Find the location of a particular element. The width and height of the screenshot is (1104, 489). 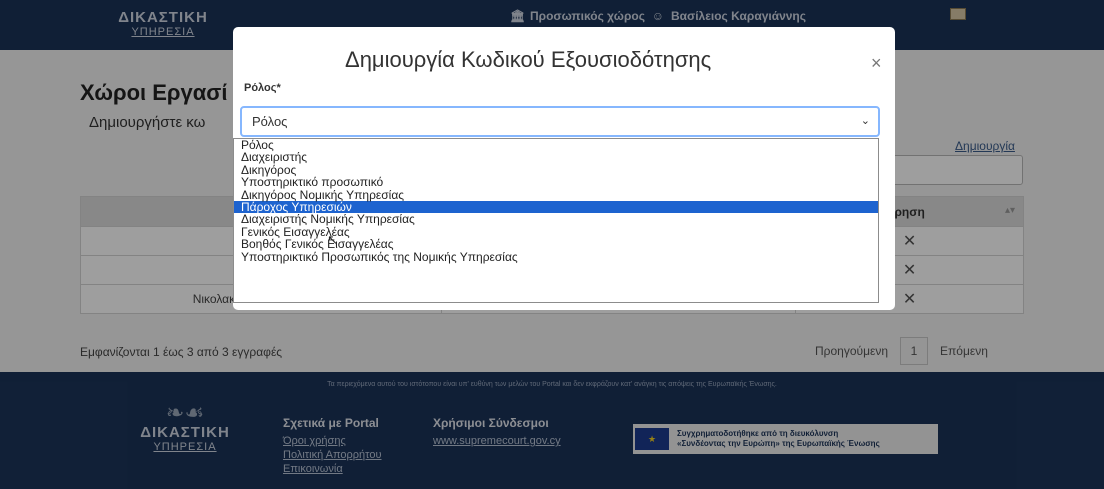

role-option: Διαχειριστής is located at coordinates (556, 157).